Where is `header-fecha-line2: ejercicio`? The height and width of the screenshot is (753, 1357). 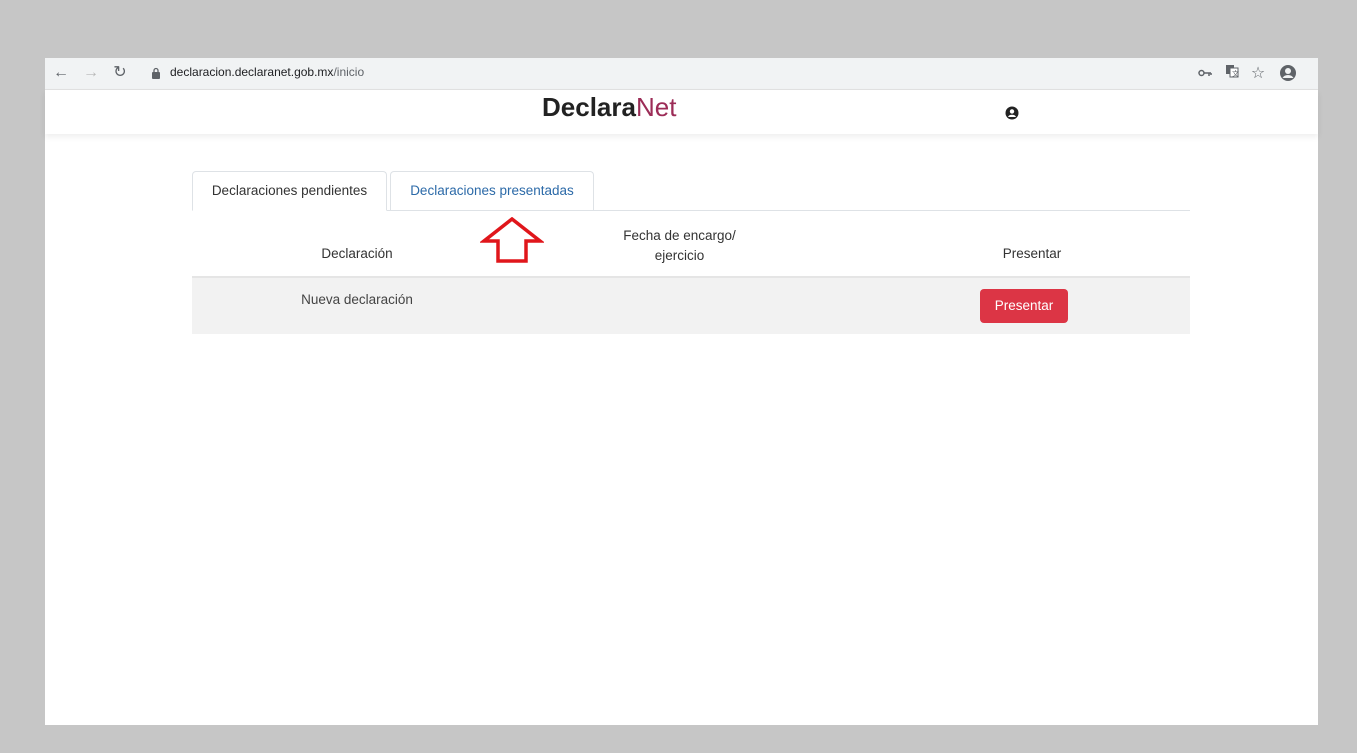
header-fecha-line2: ejercicio is located at coordinates (679, 255).